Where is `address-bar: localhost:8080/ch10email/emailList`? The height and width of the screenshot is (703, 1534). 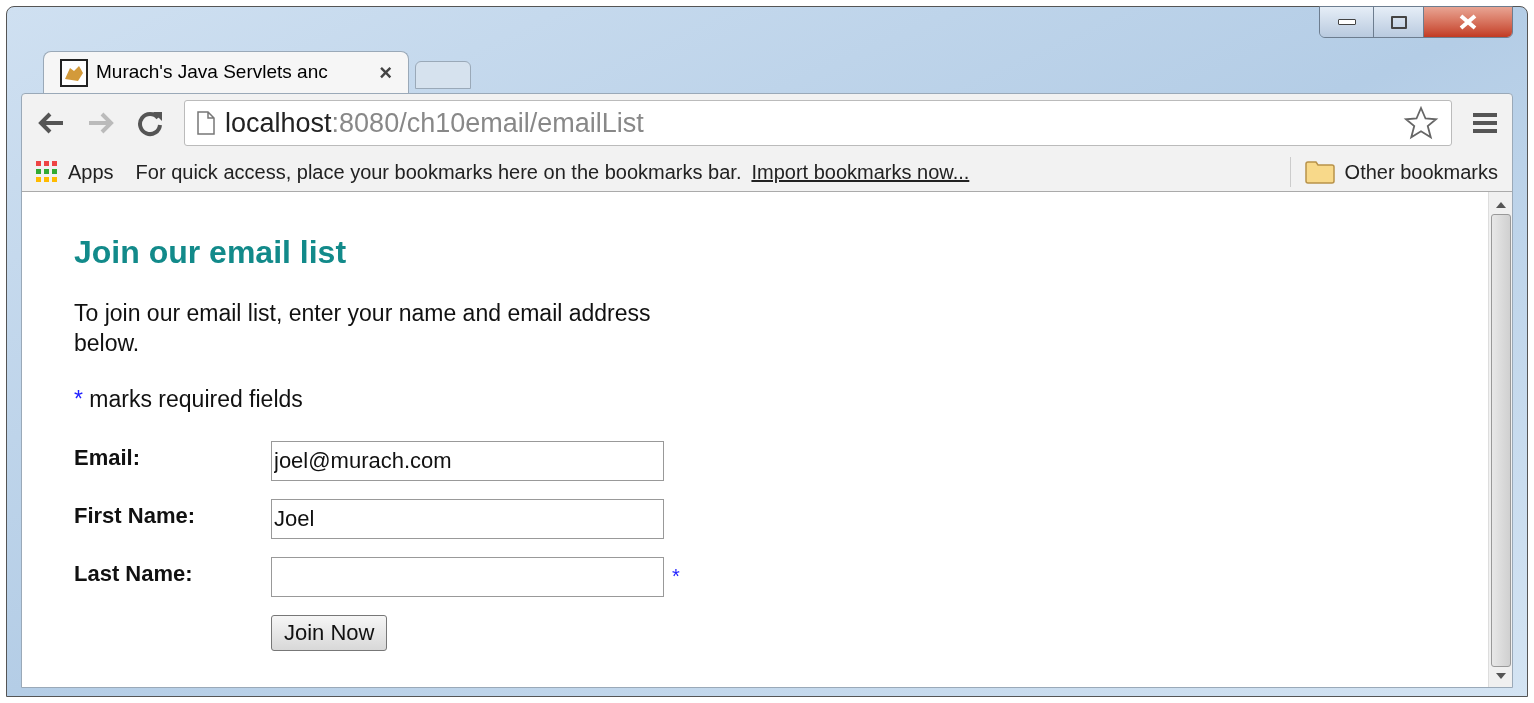 address-bar: localhost:8080/ch10email/emailList is located at coordinates (818, 123).